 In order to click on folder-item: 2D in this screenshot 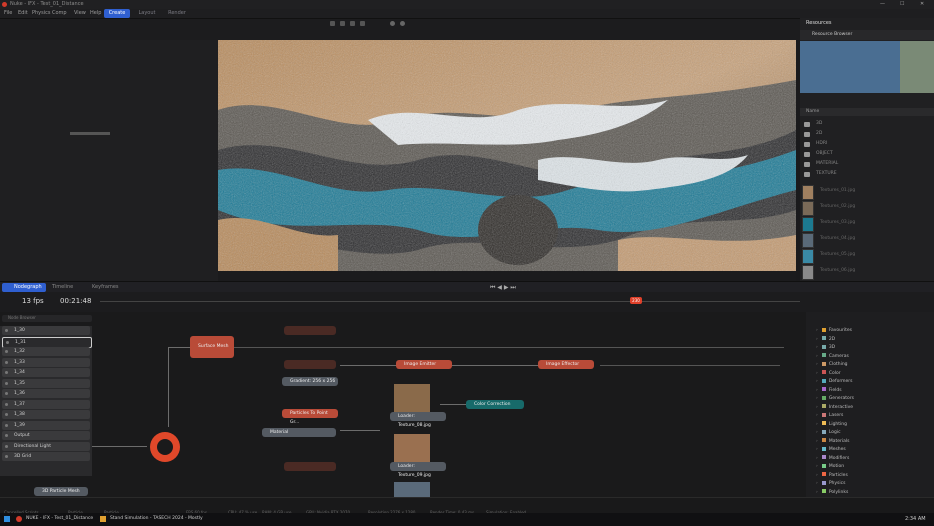, I will do `click(867, 135)`.